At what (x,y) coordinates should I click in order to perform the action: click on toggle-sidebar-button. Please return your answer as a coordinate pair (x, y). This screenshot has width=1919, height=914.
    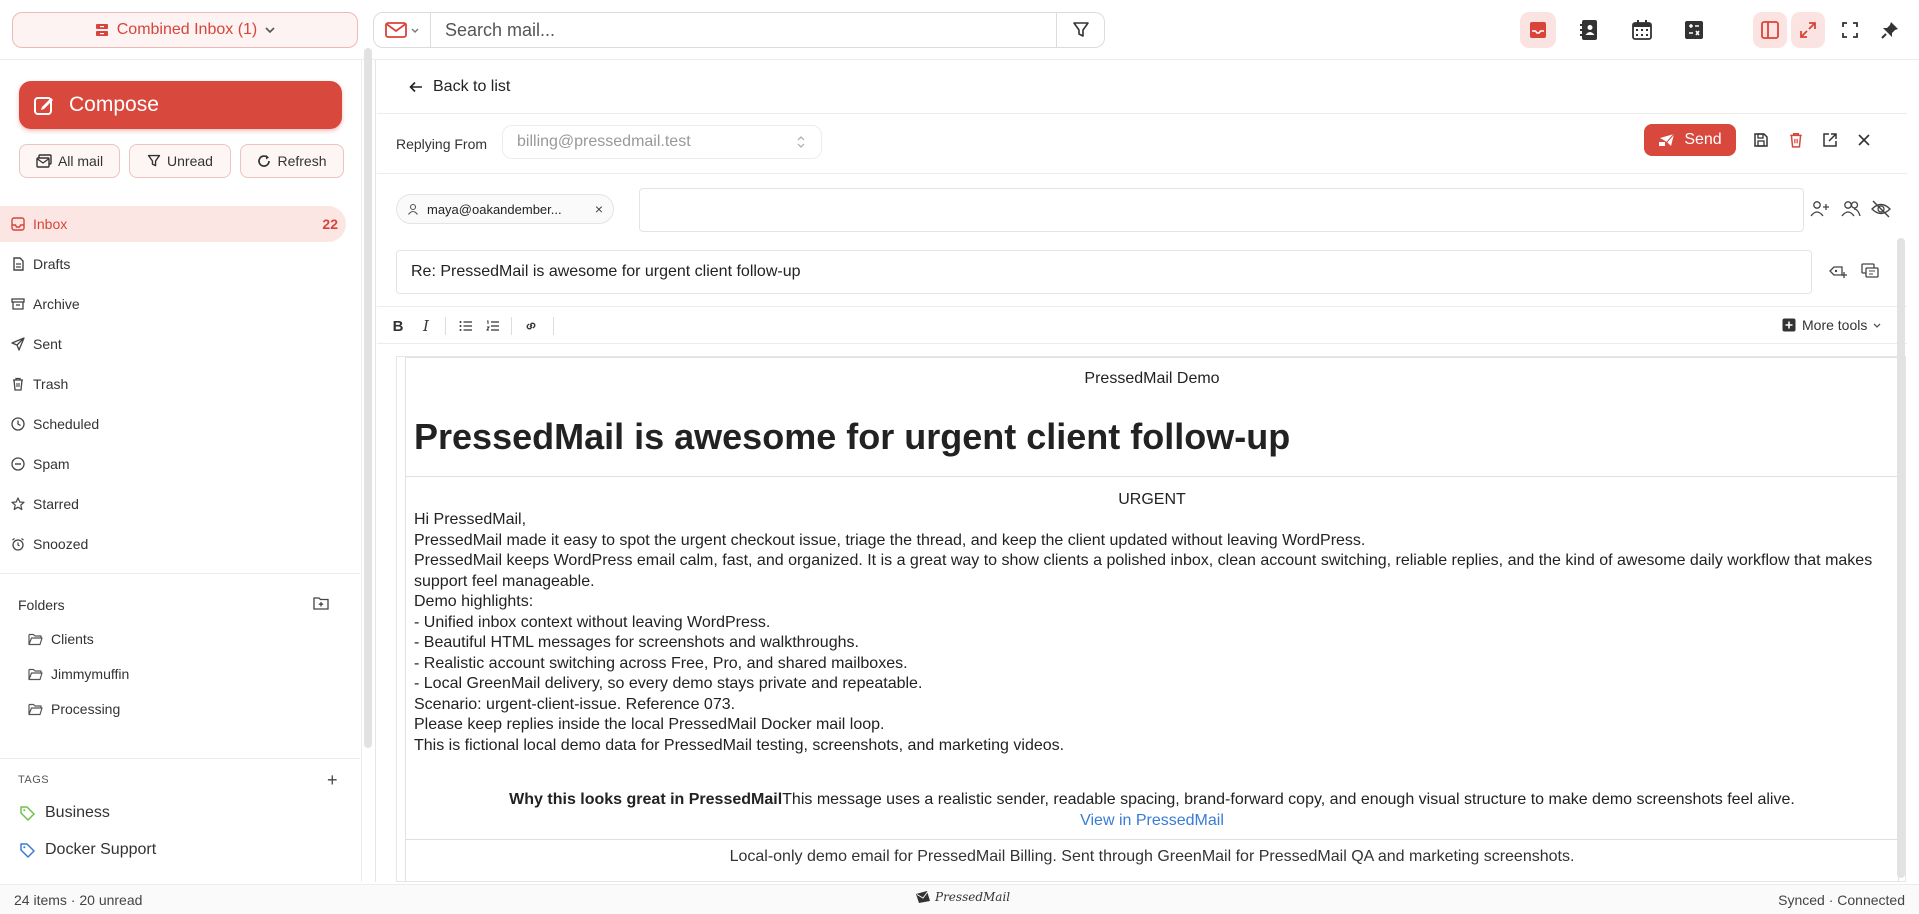
    Looking at the image, I should click on (1770, 30).